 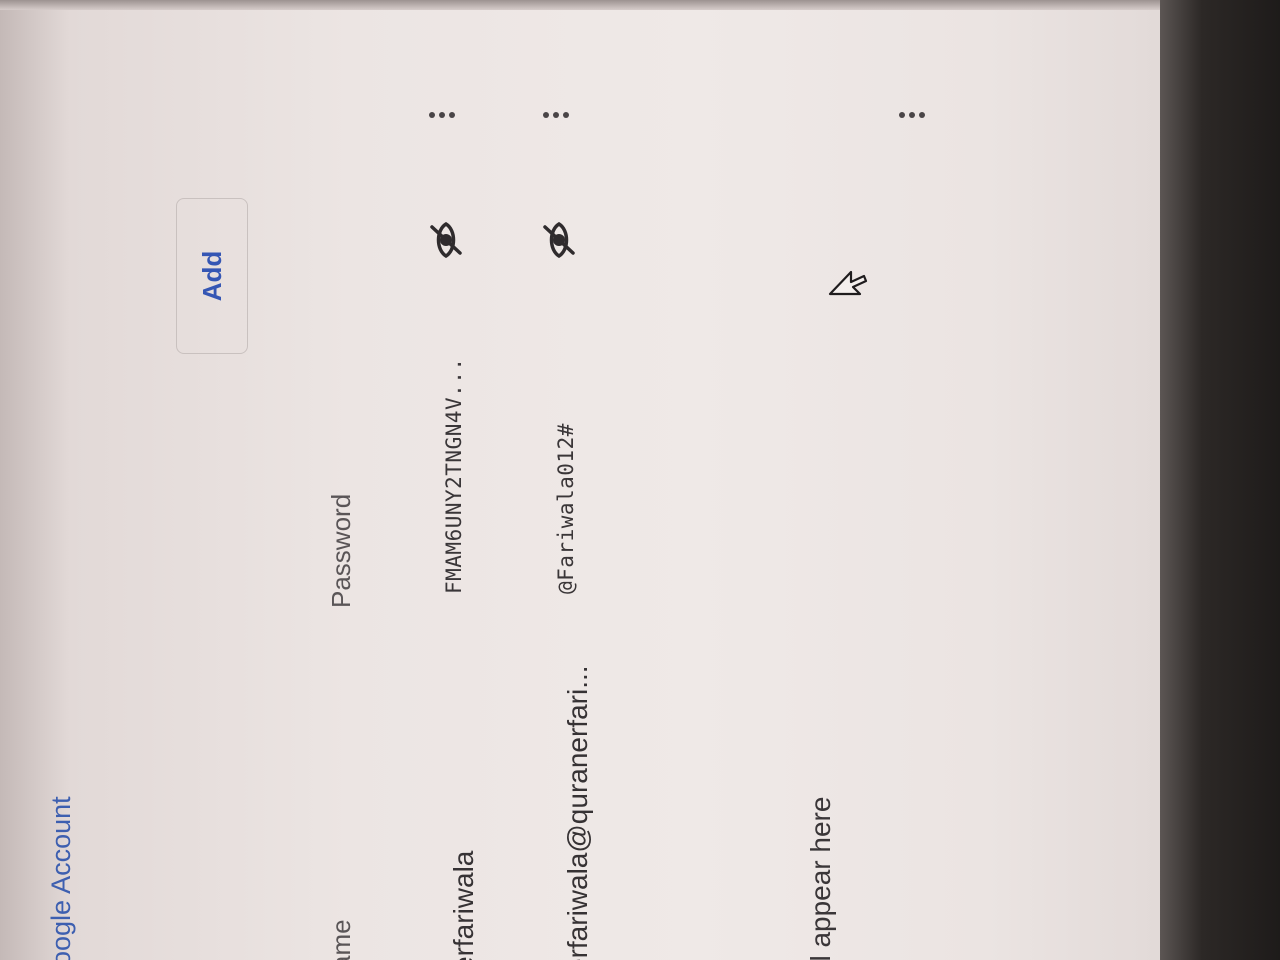 I want to click on row-1-username: erfariwala, so click(x=463, y=905).